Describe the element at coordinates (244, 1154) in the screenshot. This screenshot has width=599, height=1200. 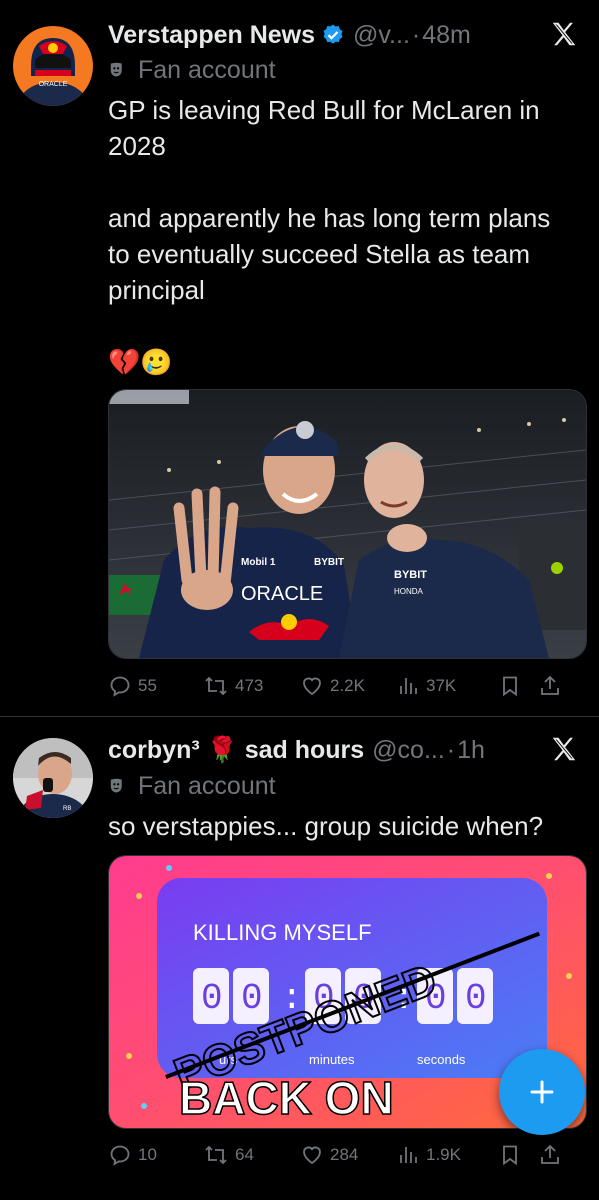
I see `repost-count: 64` at that location.